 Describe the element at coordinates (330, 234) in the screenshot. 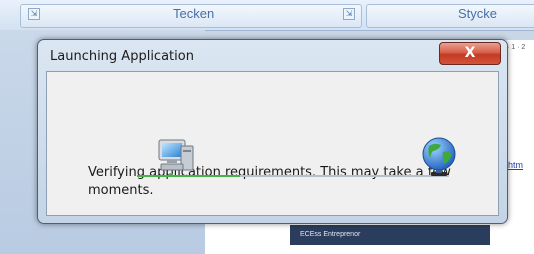

I see `background-banner-text: ECEss Entreprenor` at that location.